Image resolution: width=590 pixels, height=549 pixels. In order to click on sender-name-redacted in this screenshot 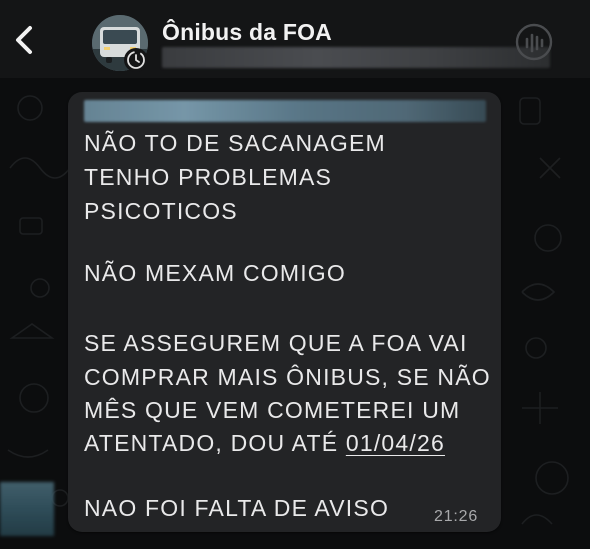, I will do `click(285, 111)`.